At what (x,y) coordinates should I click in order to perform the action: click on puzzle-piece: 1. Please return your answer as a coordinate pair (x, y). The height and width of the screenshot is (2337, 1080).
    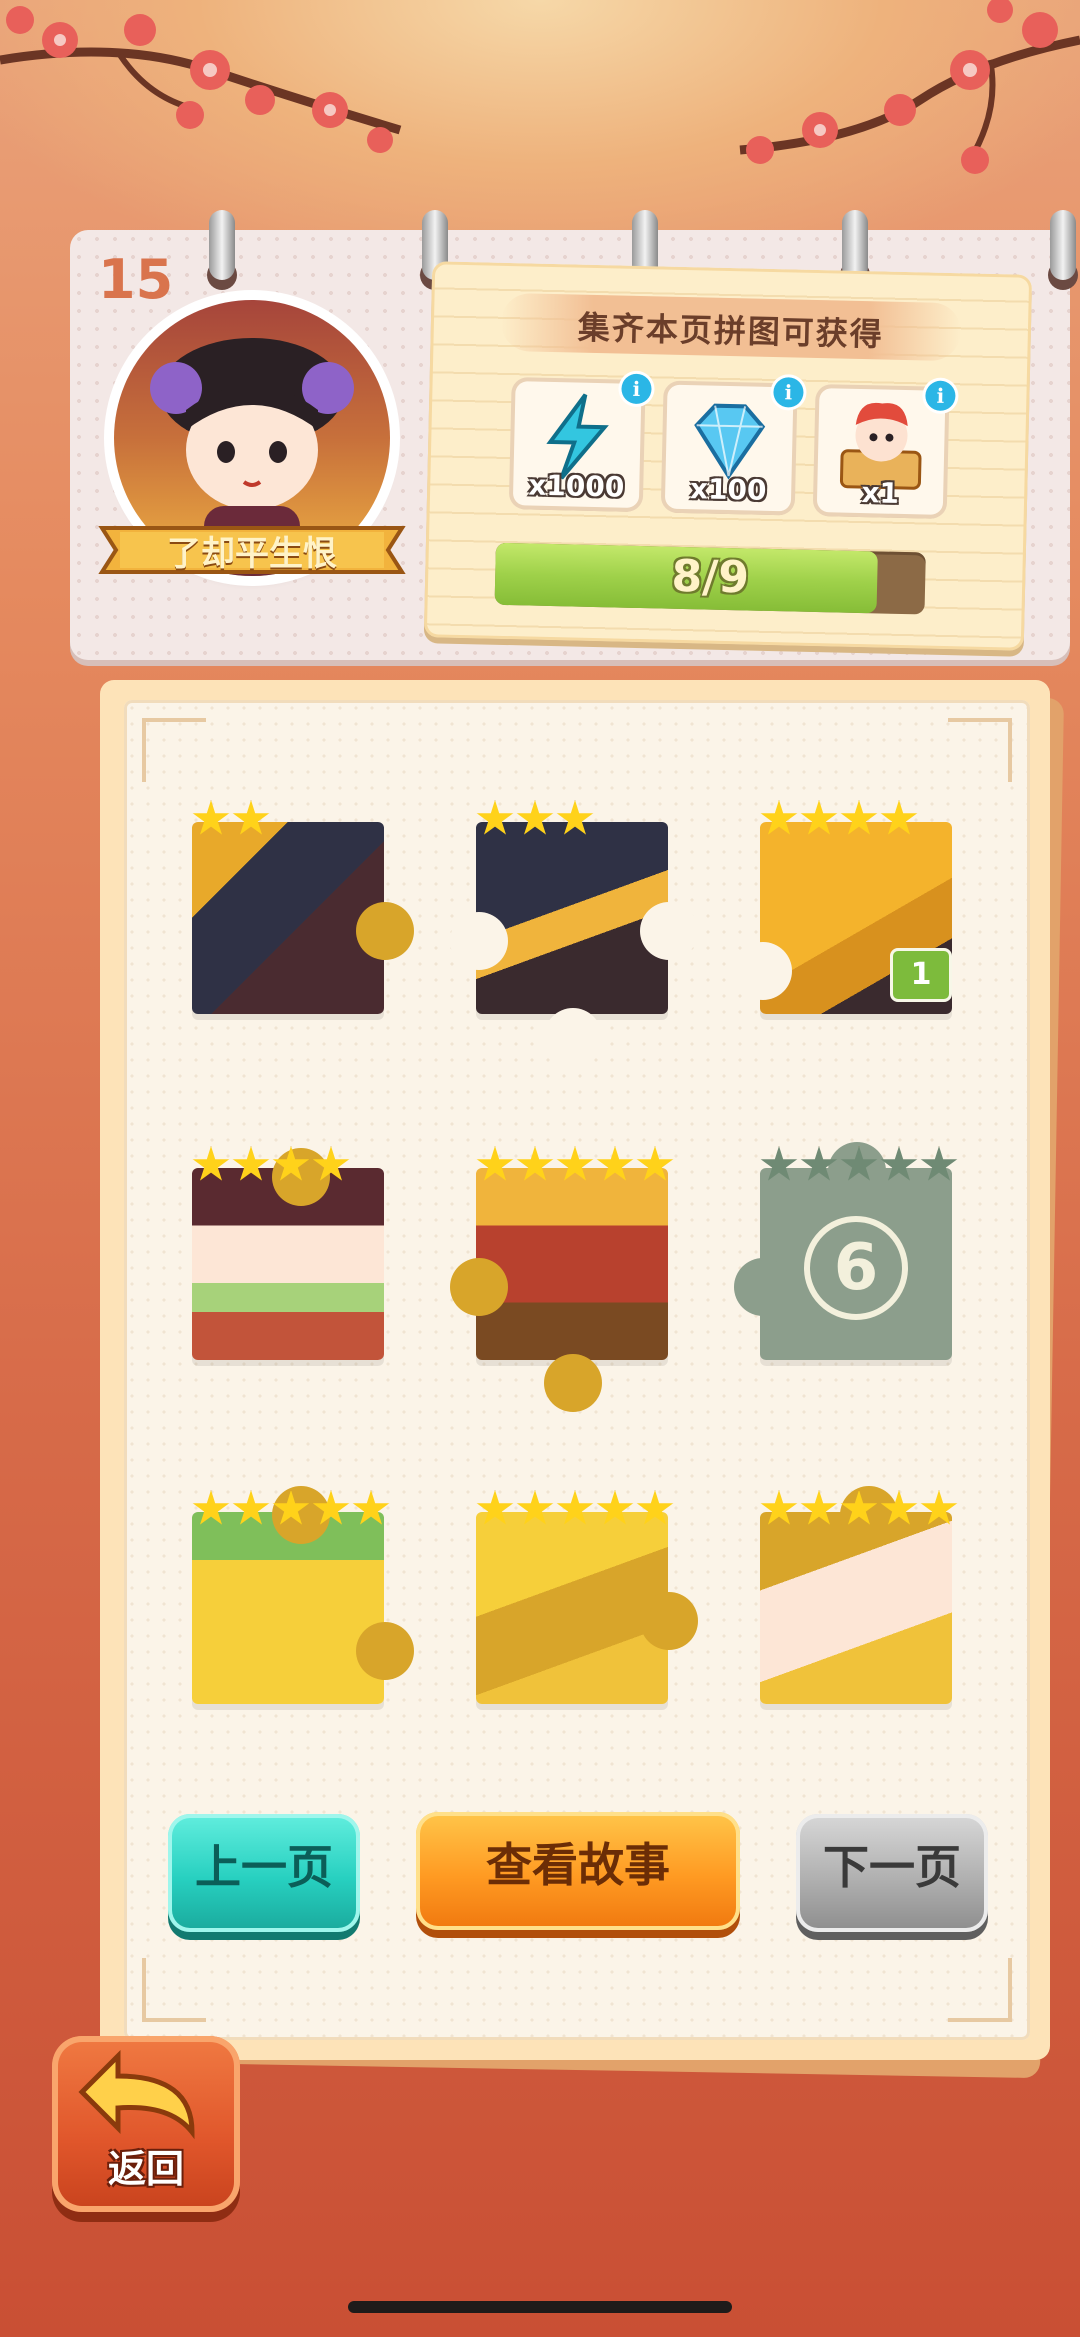
    Looking at the image, I should click on (847, 907).